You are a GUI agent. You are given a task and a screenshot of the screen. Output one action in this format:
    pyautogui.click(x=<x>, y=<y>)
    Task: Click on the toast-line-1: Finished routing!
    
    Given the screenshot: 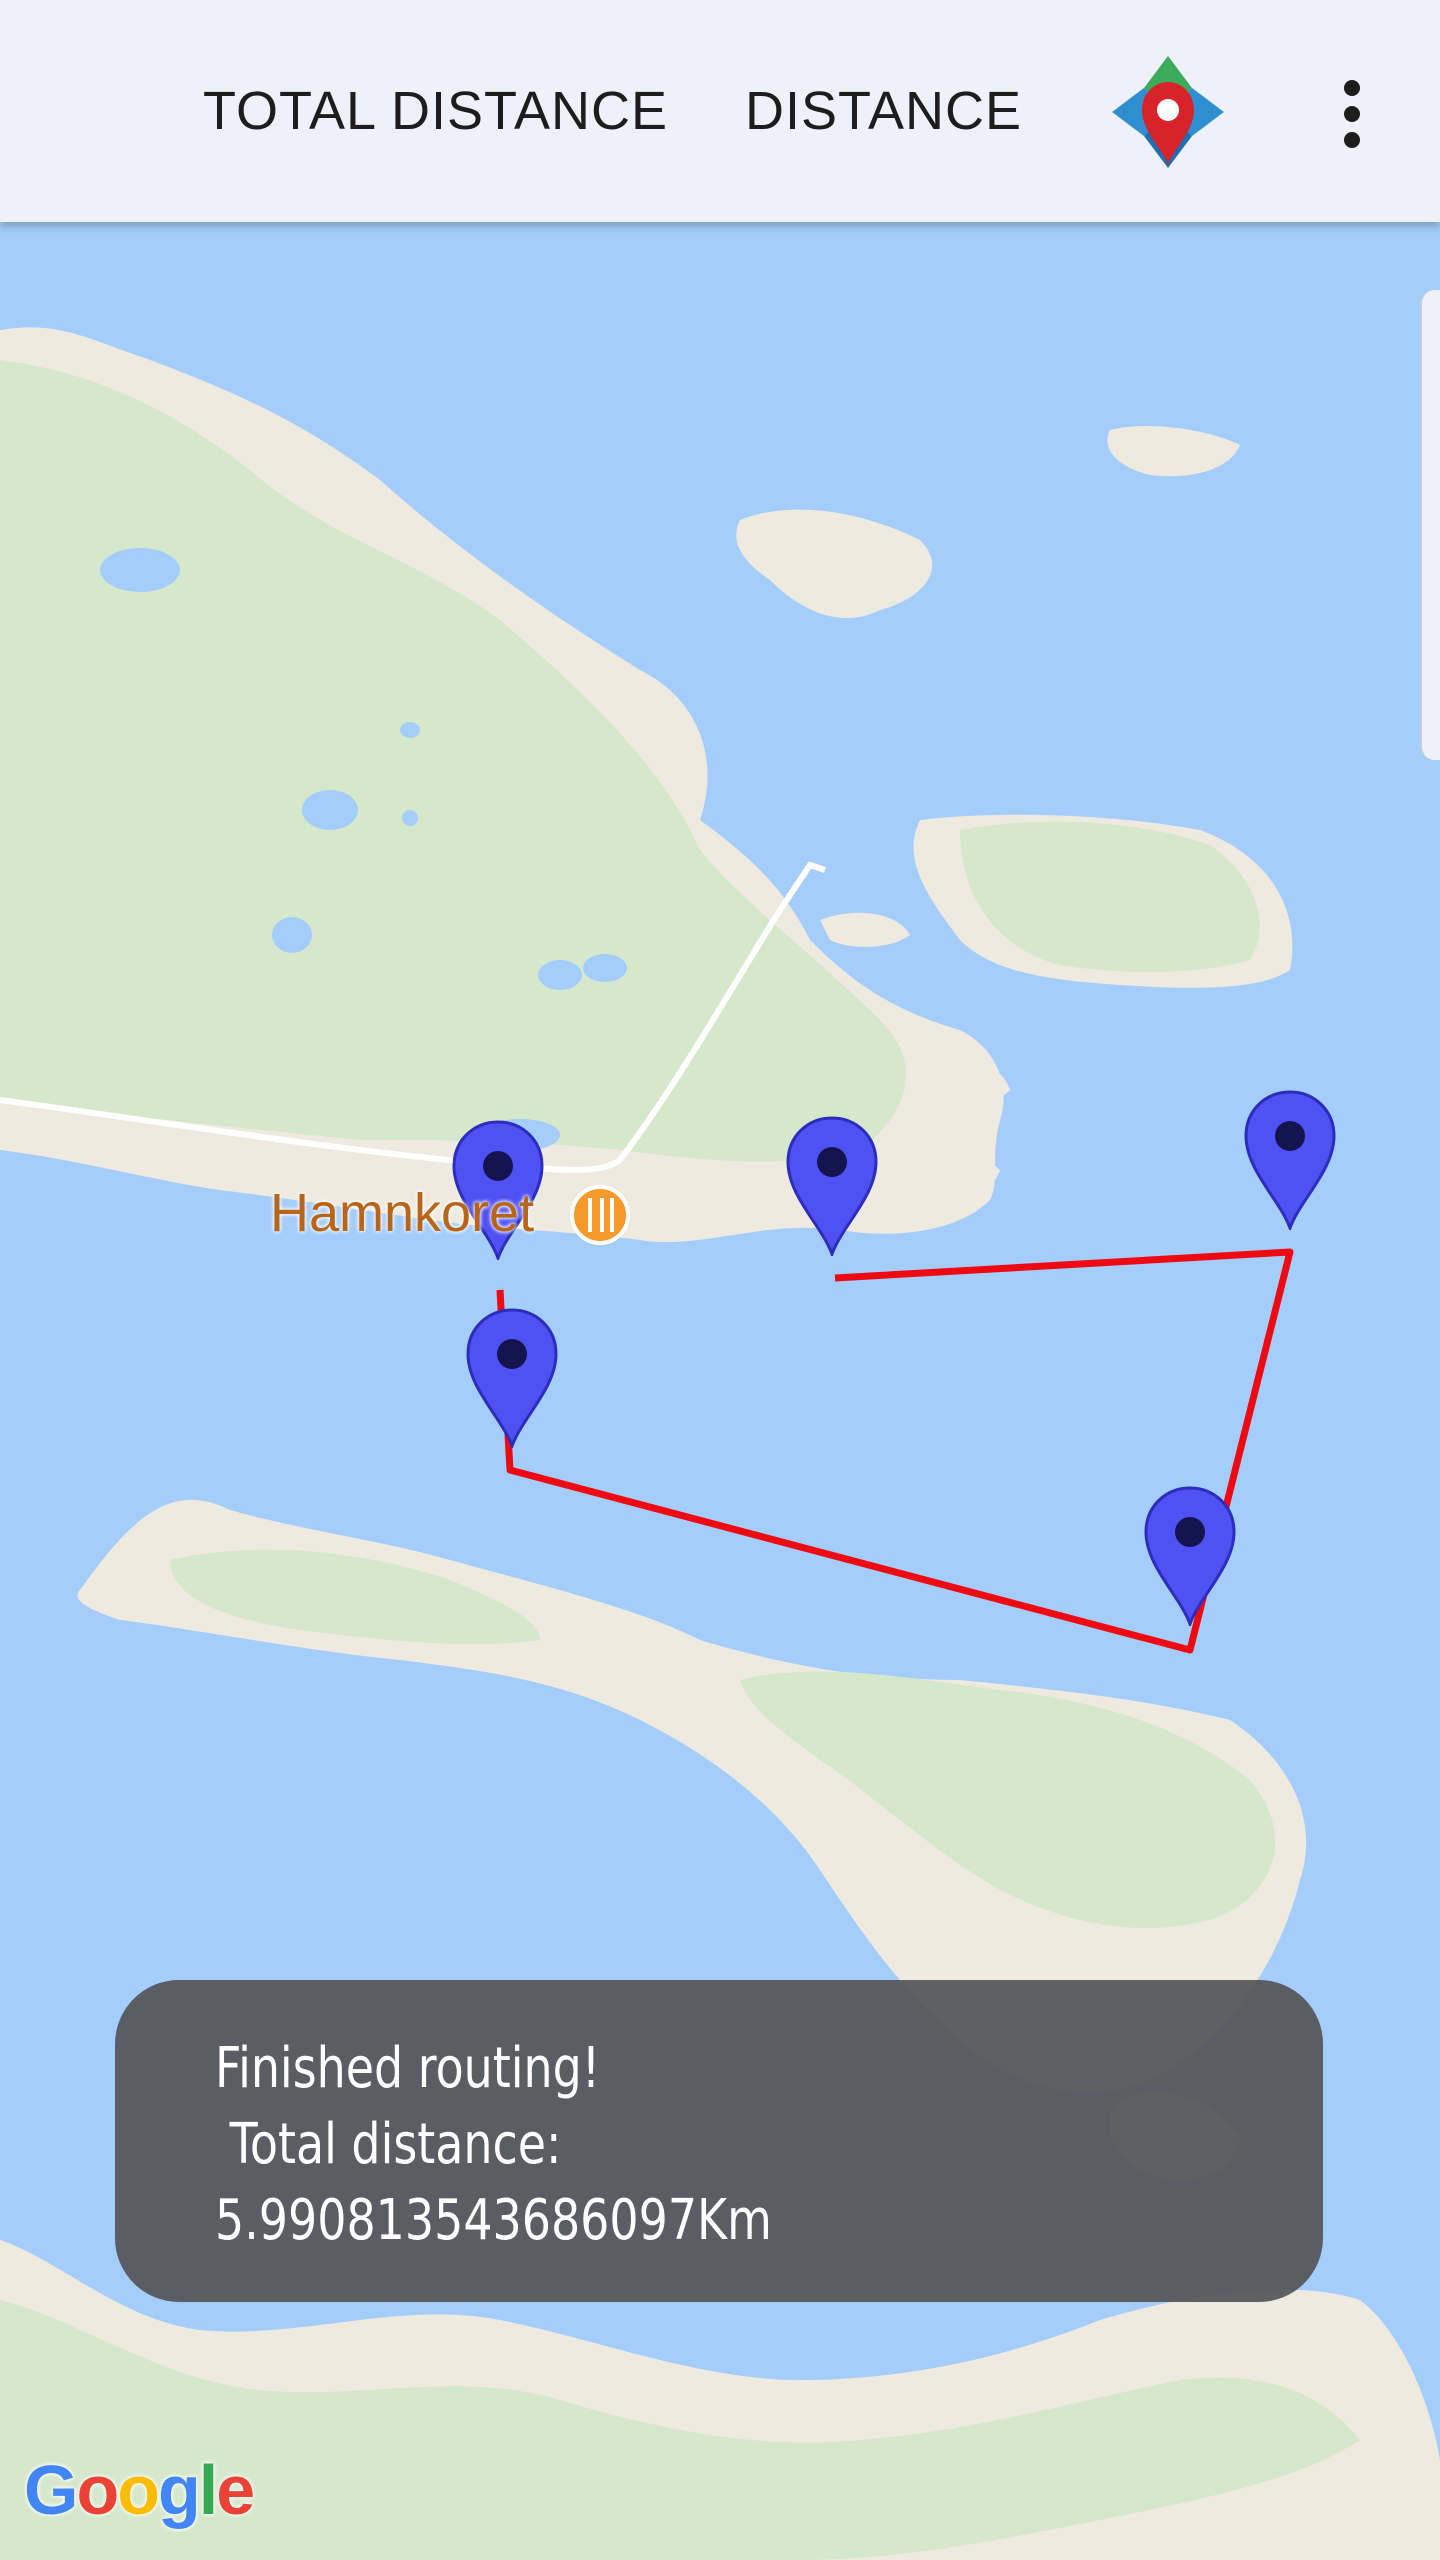 What is the action you would take?
    pyautogui.click(x=408, y=2068)
    